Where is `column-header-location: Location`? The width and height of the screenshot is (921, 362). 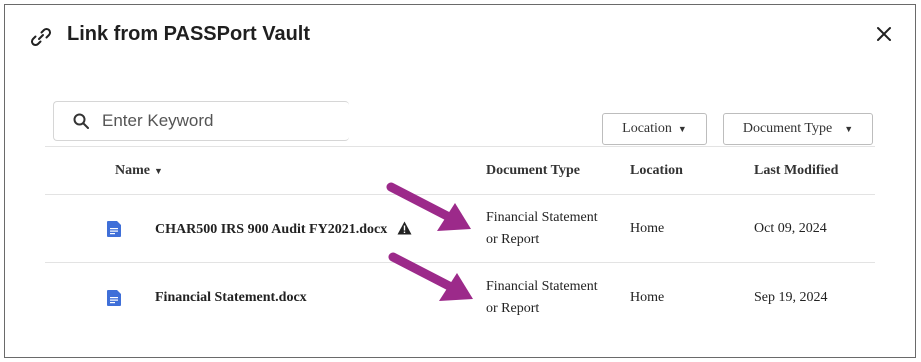 column-header-location: Location is located at coordinates (656, 170).